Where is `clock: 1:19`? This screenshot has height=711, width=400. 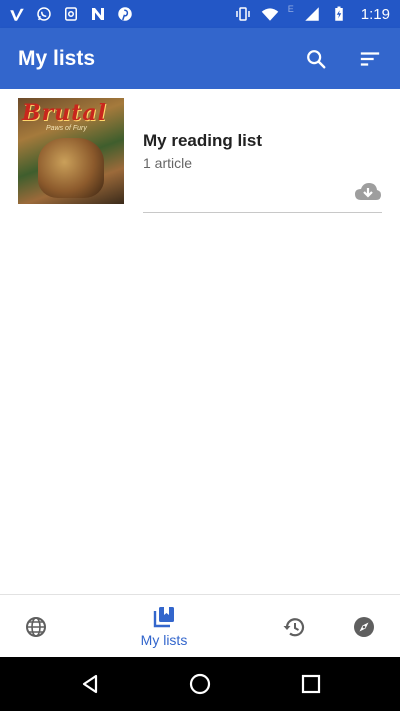 clock: 1:19 is located at coordinates (375, 14).